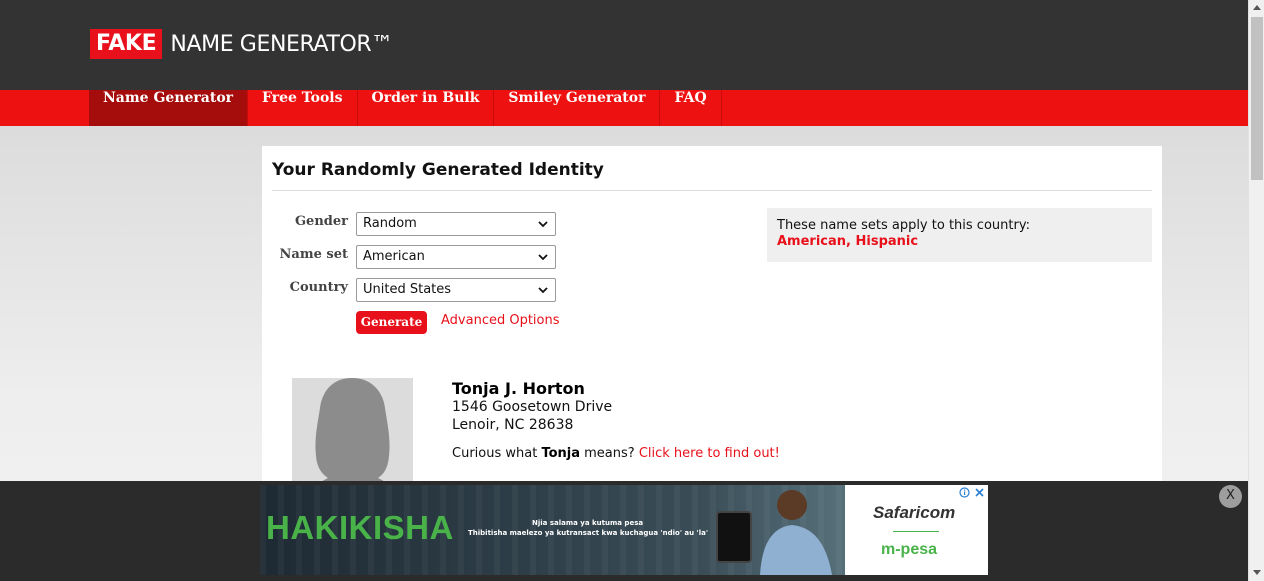  I want to click on nav-item-name-generator: Name Generator, so click(169, 108).